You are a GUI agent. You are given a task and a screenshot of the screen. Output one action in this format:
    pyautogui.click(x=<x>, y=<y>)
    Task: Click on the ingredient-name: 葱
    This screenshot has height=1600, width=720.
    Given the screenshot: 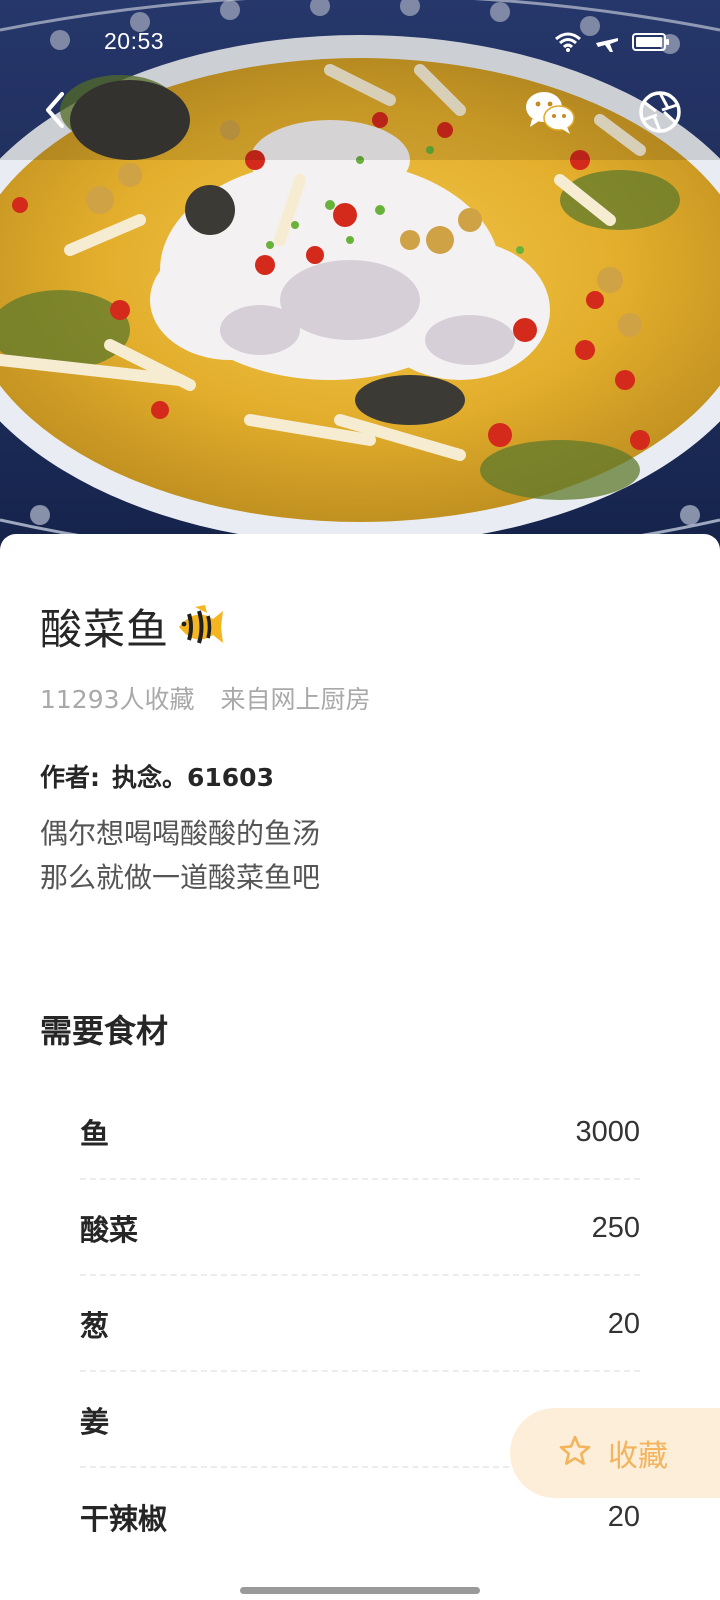 What is the action you would take?
    pyautogui.click(x=95, y=1326)
    